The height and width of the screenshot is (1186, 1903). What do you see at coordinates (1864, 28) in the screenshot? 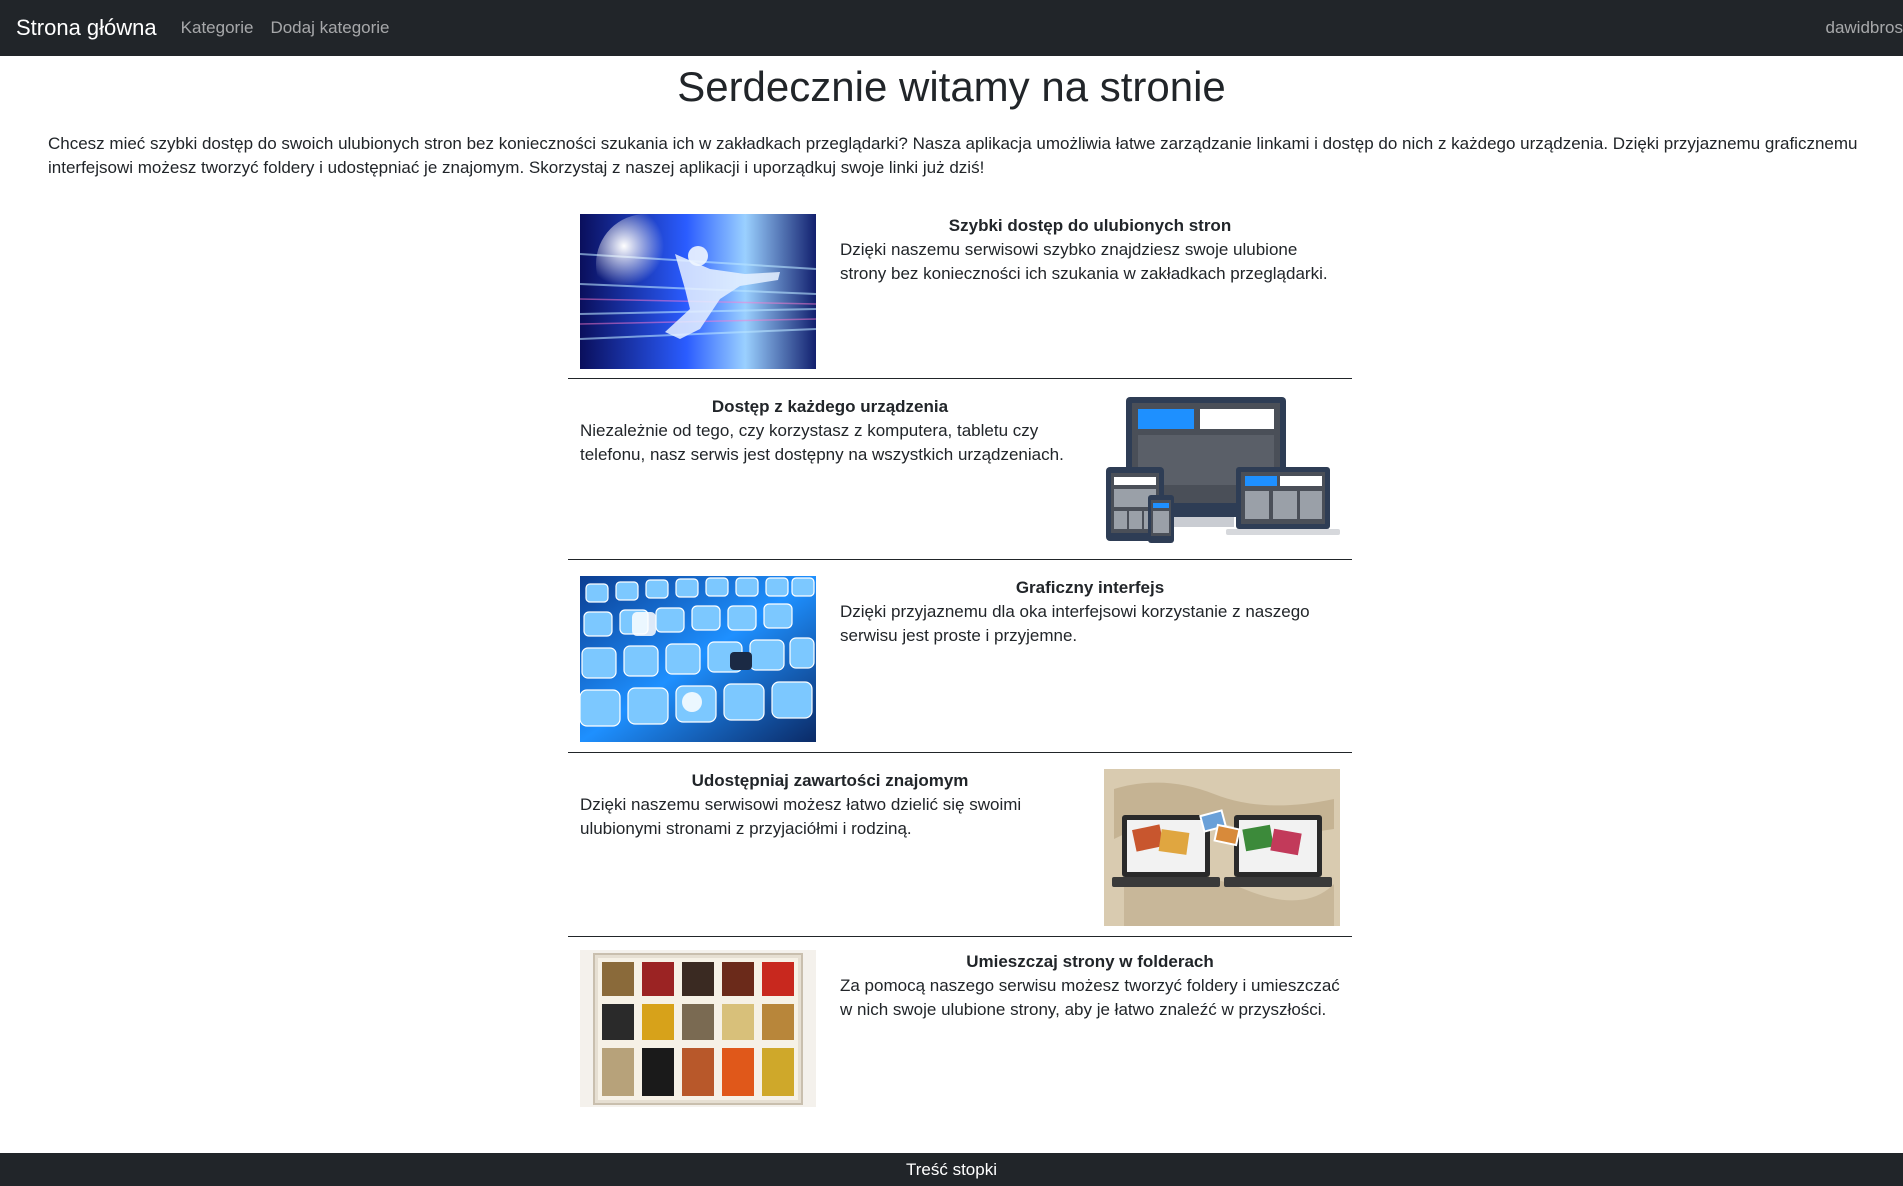
I see `user-menu: dawidbros` at bounding box center [1864, 28].